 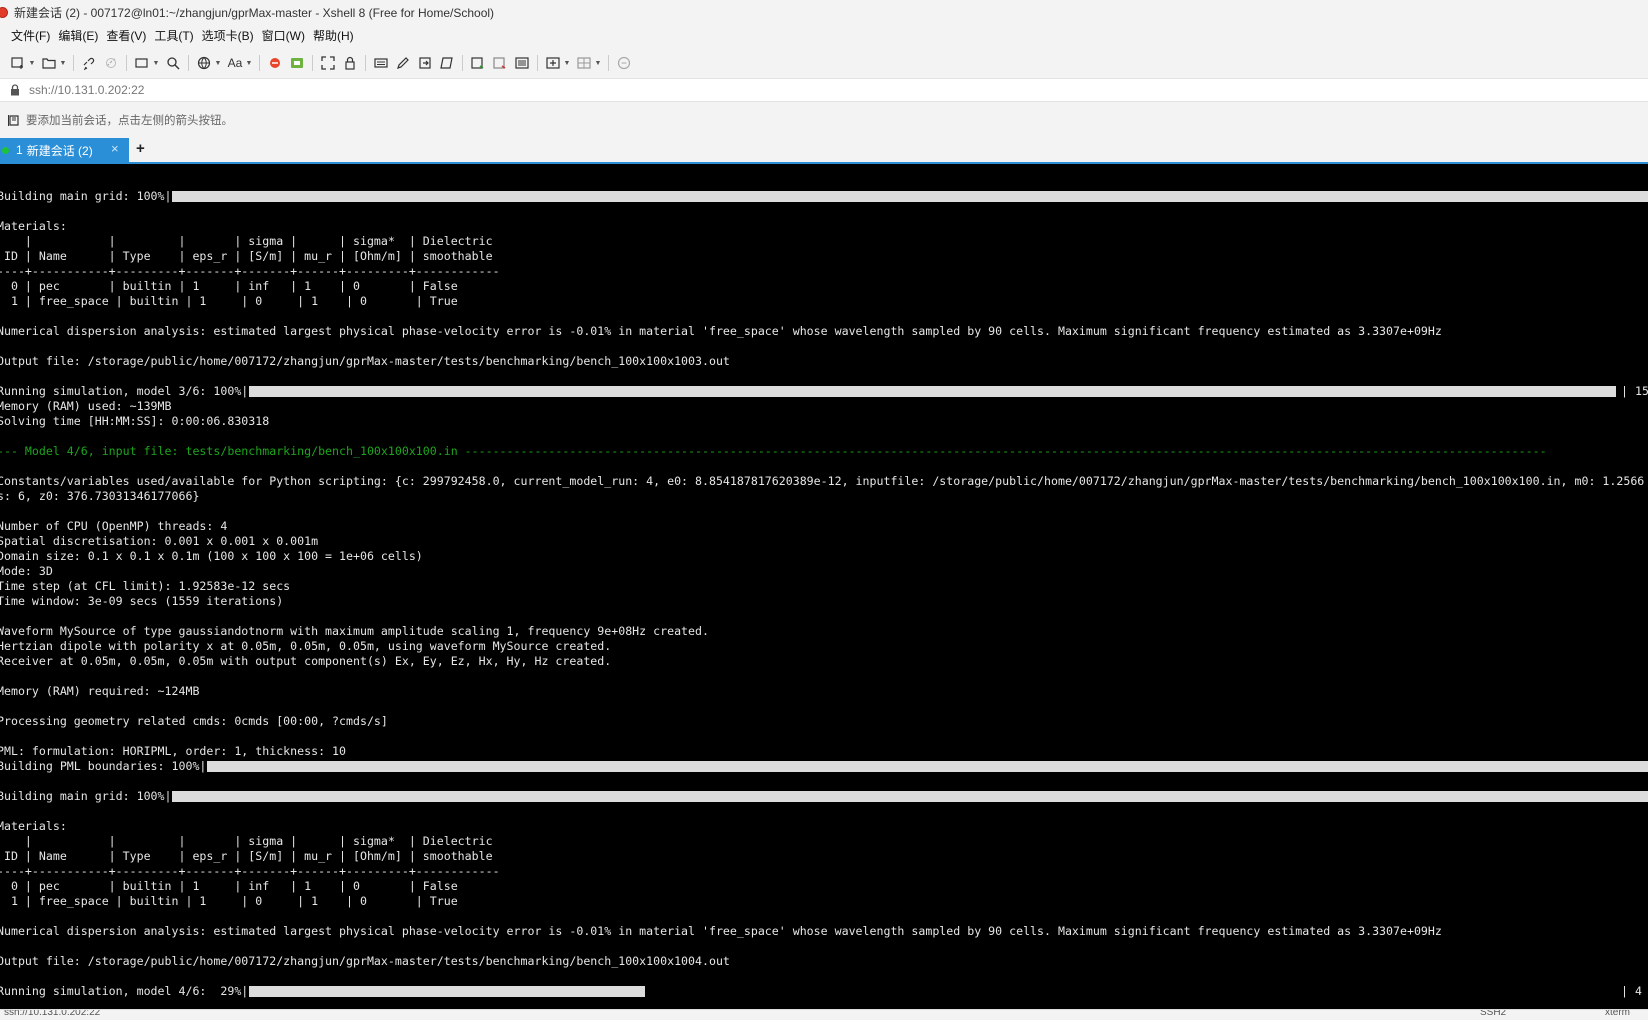 I want to click on terminal-line-text: Number of CPU (OpenMP) threads: 4, so click(x=114, y=526).